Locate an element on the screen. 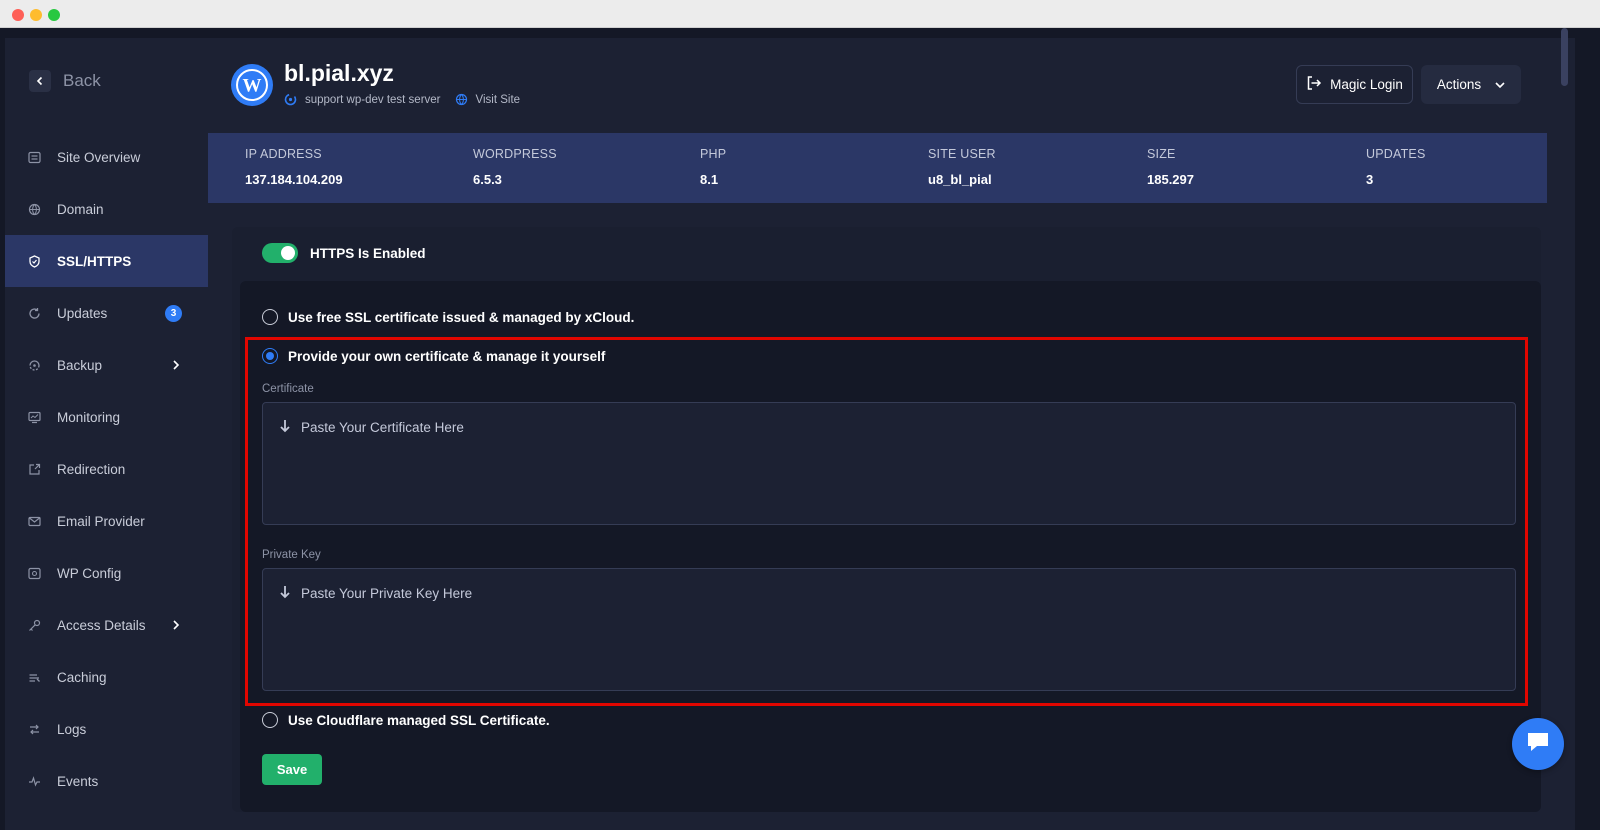 The width and height of the screenshot is (1600, 830). private-key-textarea: Paste Your Private Key Here is located at coordinates (889, 629).